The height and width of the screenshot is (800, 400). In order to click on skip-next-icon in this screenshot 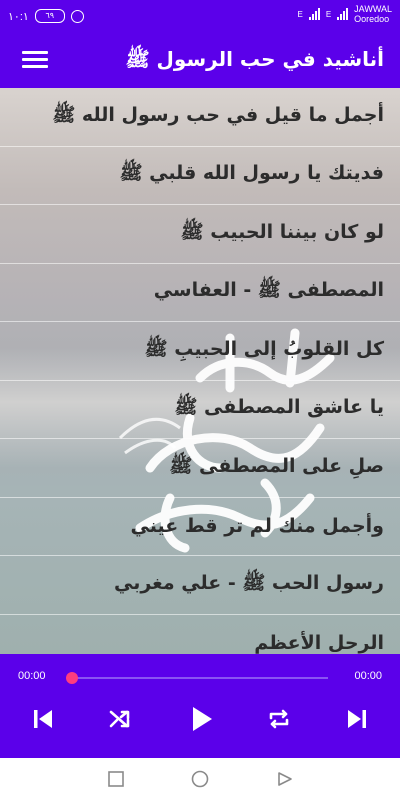, I will do `click(357, 719)`.